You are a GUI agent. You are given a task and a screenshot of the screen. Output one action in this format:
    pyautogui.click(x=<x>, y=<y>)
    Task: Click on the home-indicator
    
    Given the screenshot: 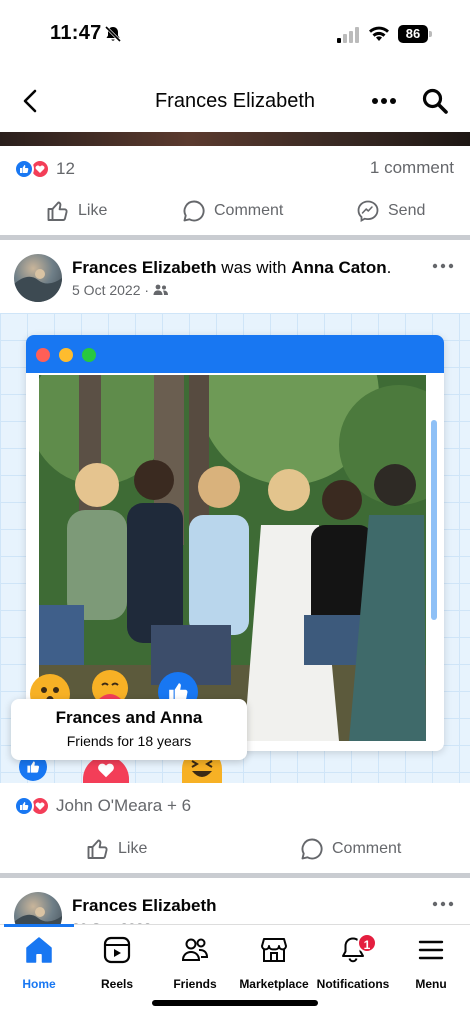 What is the action you would take?
    pyautogui.click(x=235, y=1003)
    